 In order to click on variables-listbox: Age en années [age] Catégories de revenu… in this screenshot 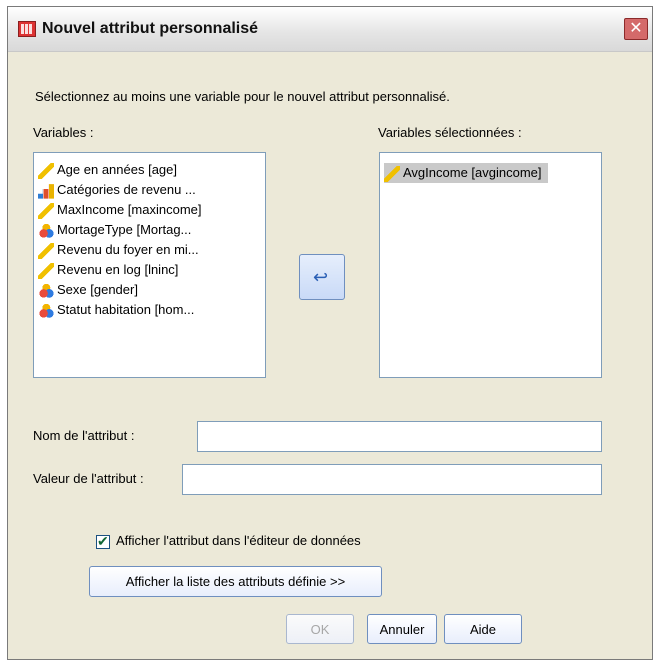, I will do `click(149, 265)`.